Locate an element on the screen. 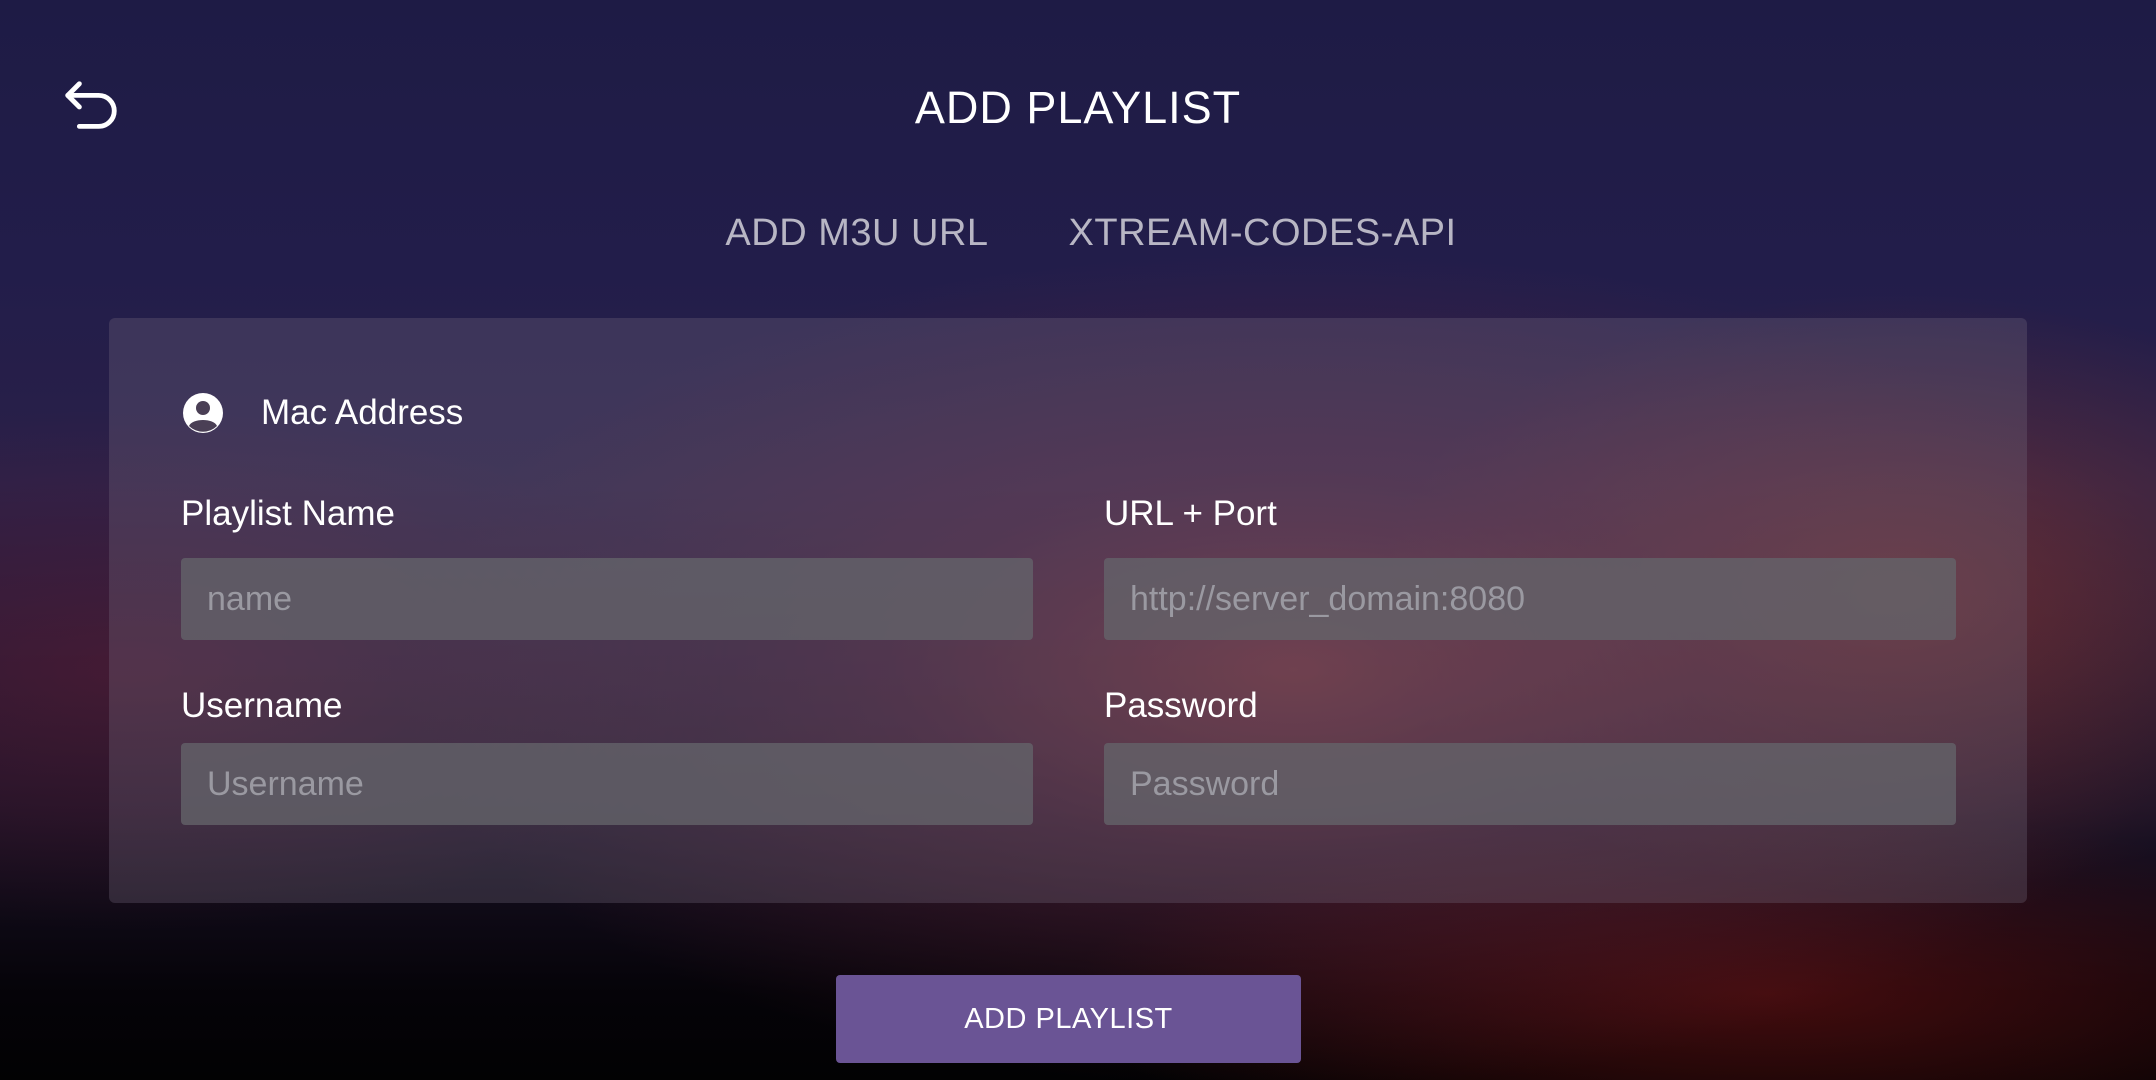  mac-address-label: Mac Address is located at coordinates (362, 412).